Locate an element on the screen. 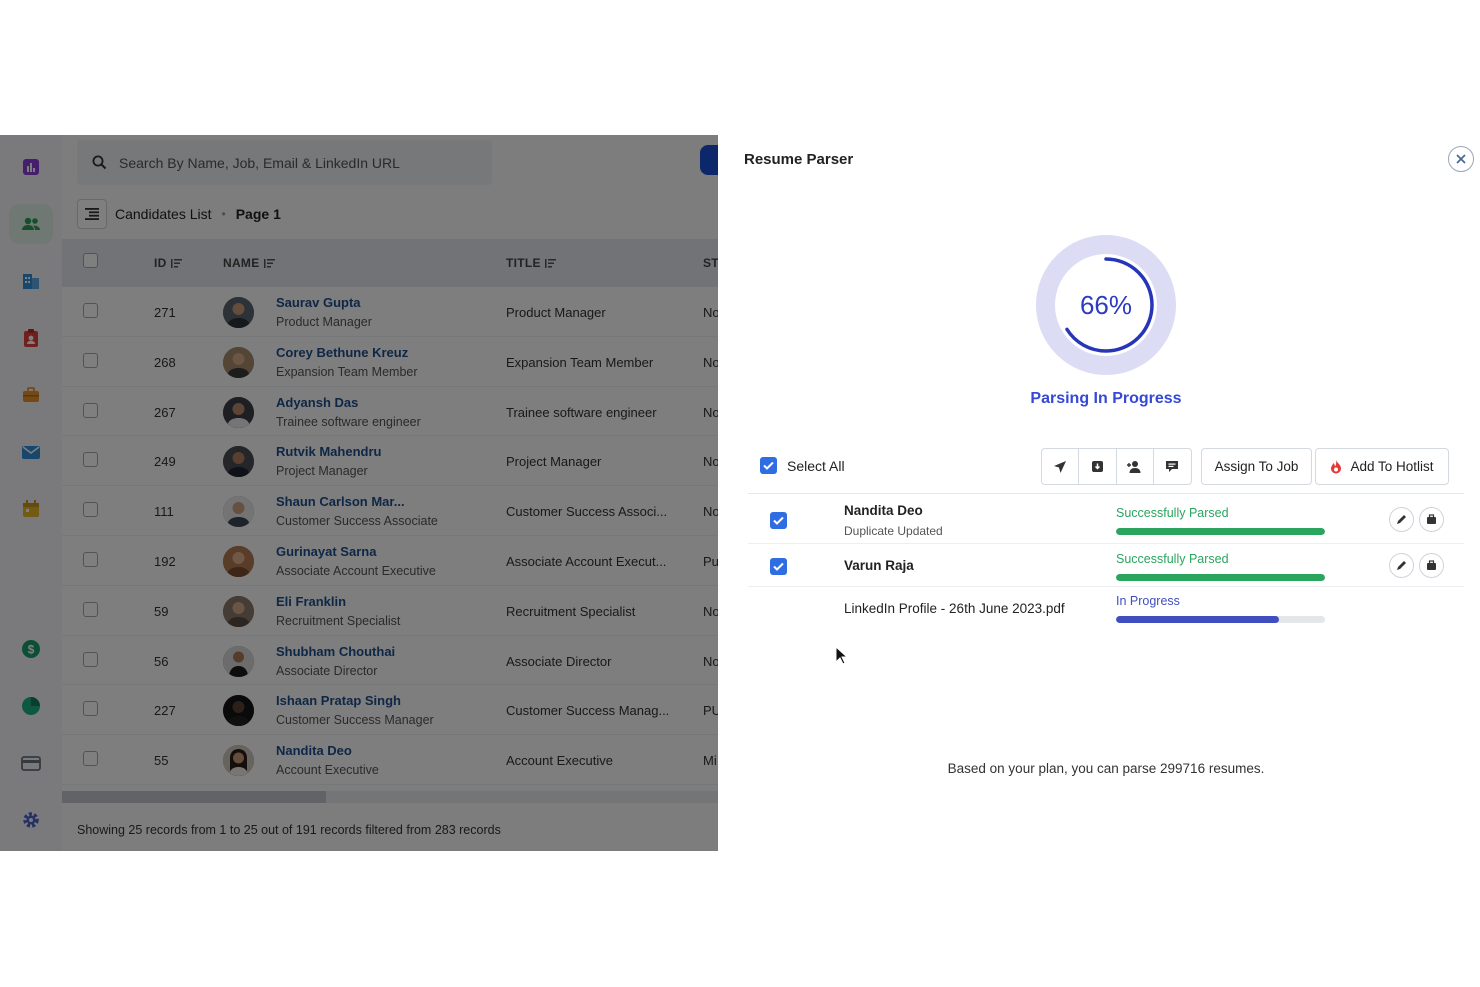 Image resolution: width=1480 pixels, height=987 pixels. list-item: Varun Raja Successfully Parsed is located at coordinates (1106, 565).